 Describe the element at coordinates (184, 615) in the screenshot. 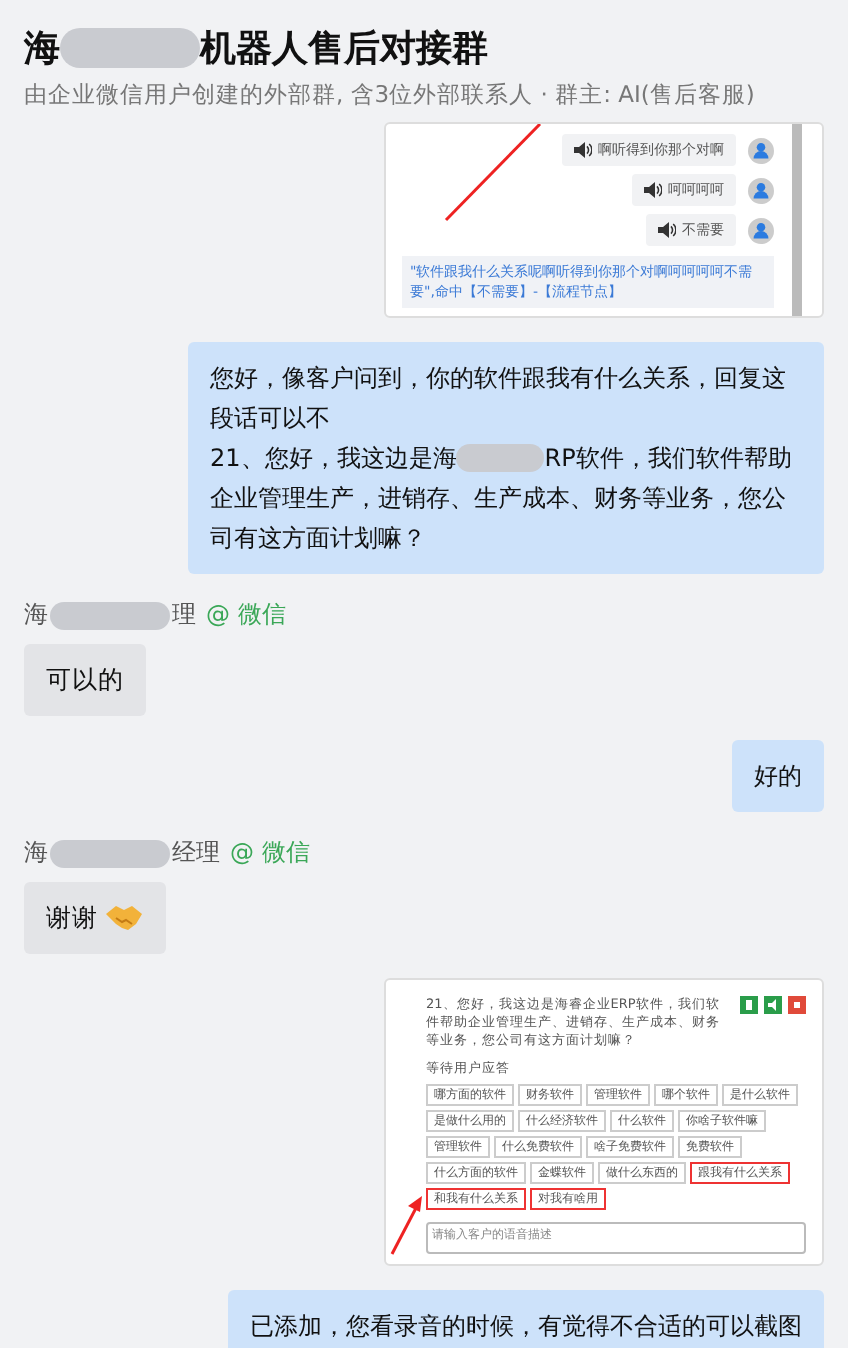

I see `sender-name: 理` at that location.